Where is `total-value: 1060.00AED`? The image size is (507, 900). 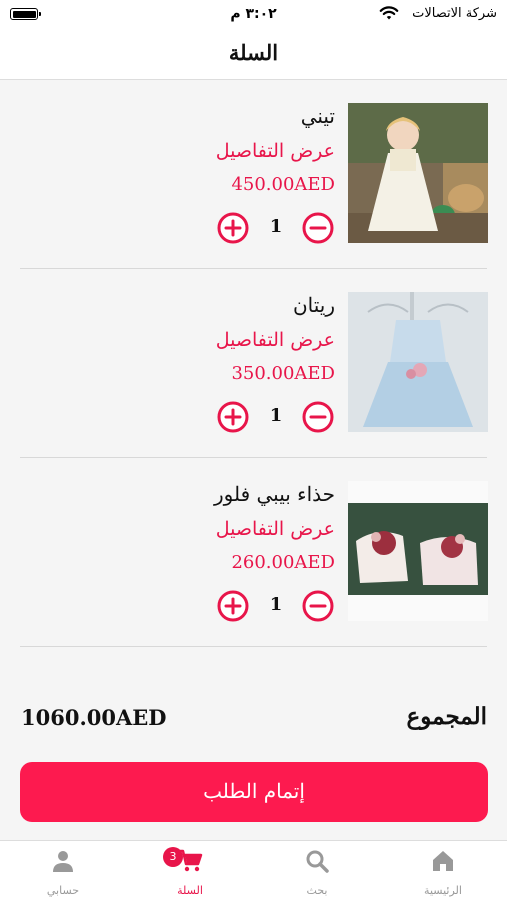 total-value: 1060.00AED is located at coordinates (94, 717).